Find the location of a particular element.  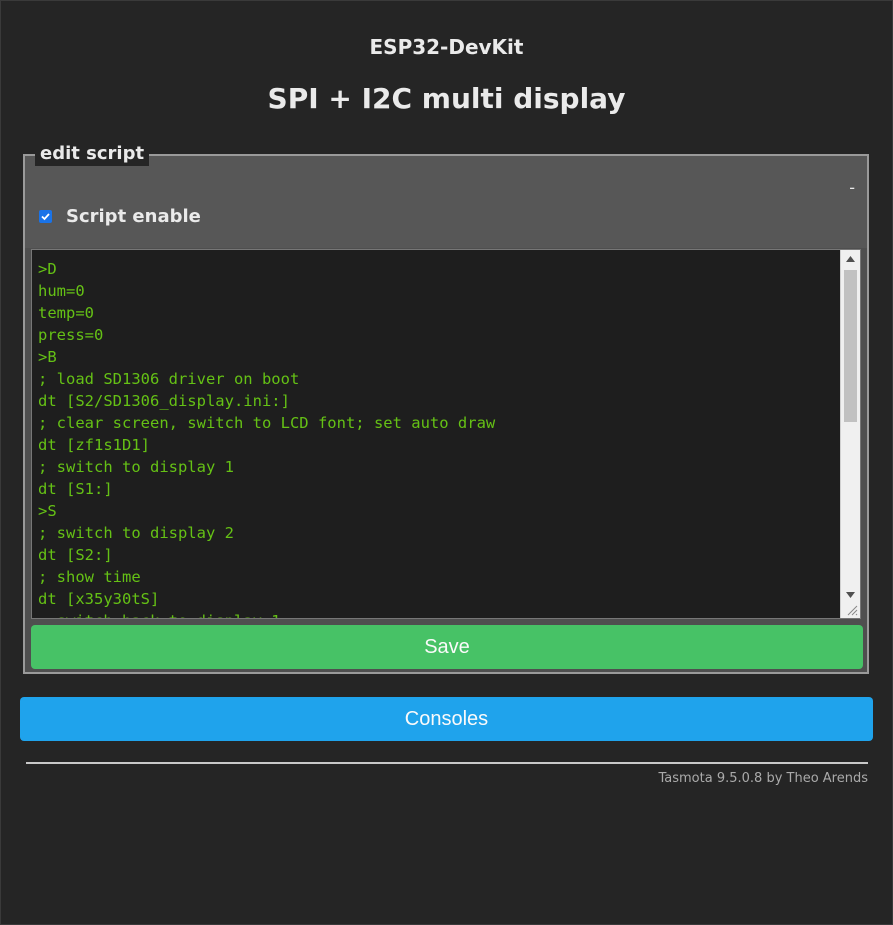

footer-version: Tasmota 9.5.0.8 by Theo Arends is located at coordinates (763, 778).